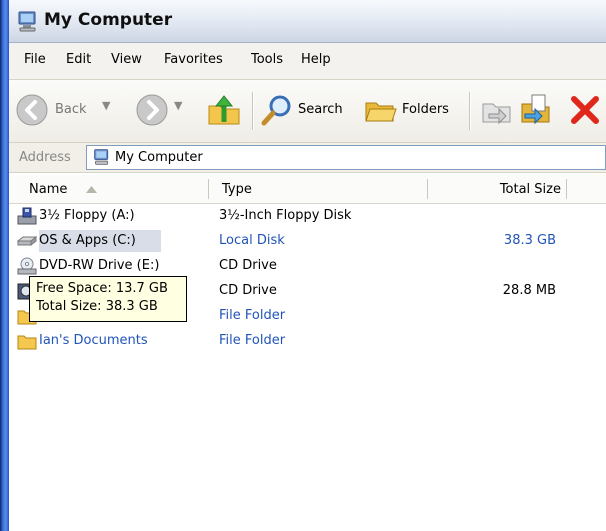 This screenshot has height=531, width=606. What do you see at coordinates (99, 265) in the screenshot?
I see `item-name: DVD-RW Drive (E:)` at bounding box center [99, 265].